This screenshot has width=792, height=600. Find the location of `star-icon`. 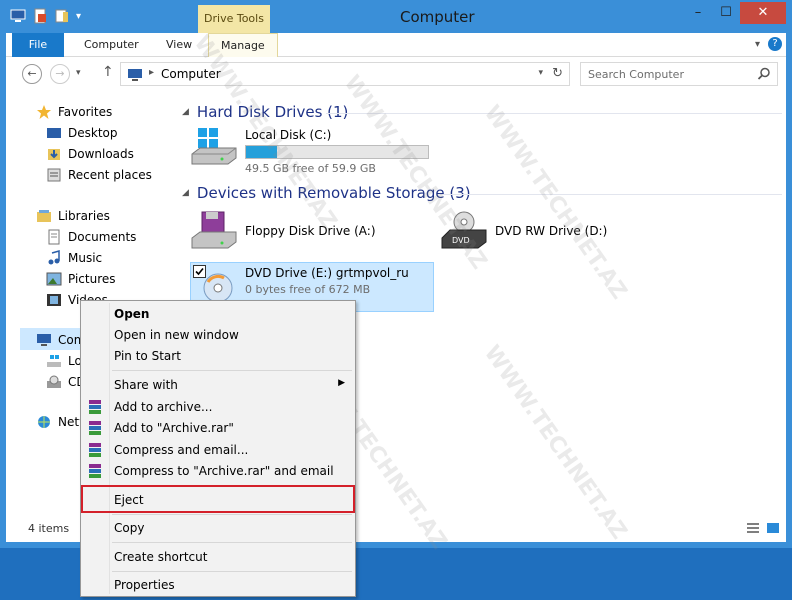

star-icon is located at coordinates (44, 112).